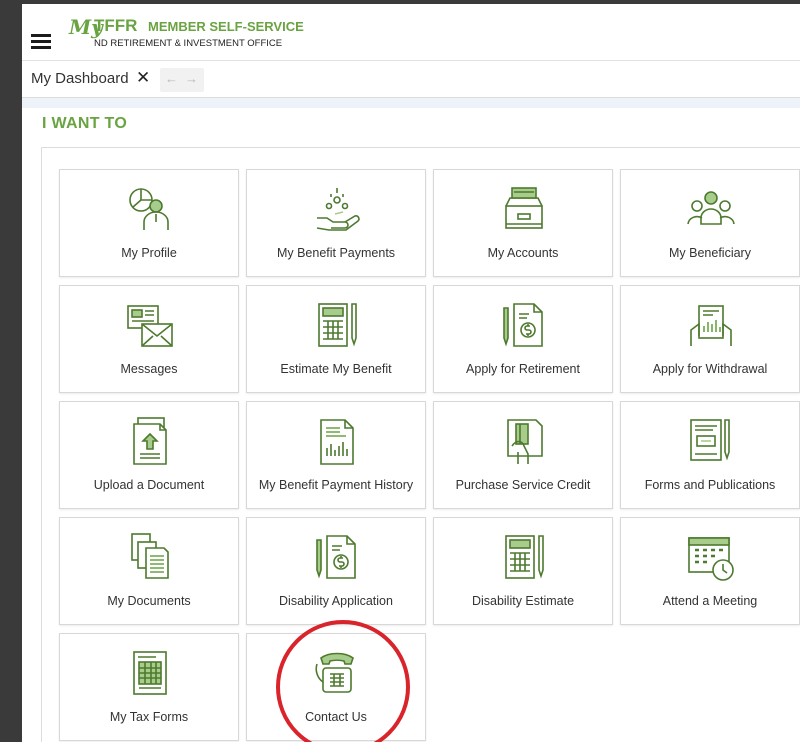 This screenshot has width=800, height=742. I want to click on tile-messages: Messages, so click(149, 339).